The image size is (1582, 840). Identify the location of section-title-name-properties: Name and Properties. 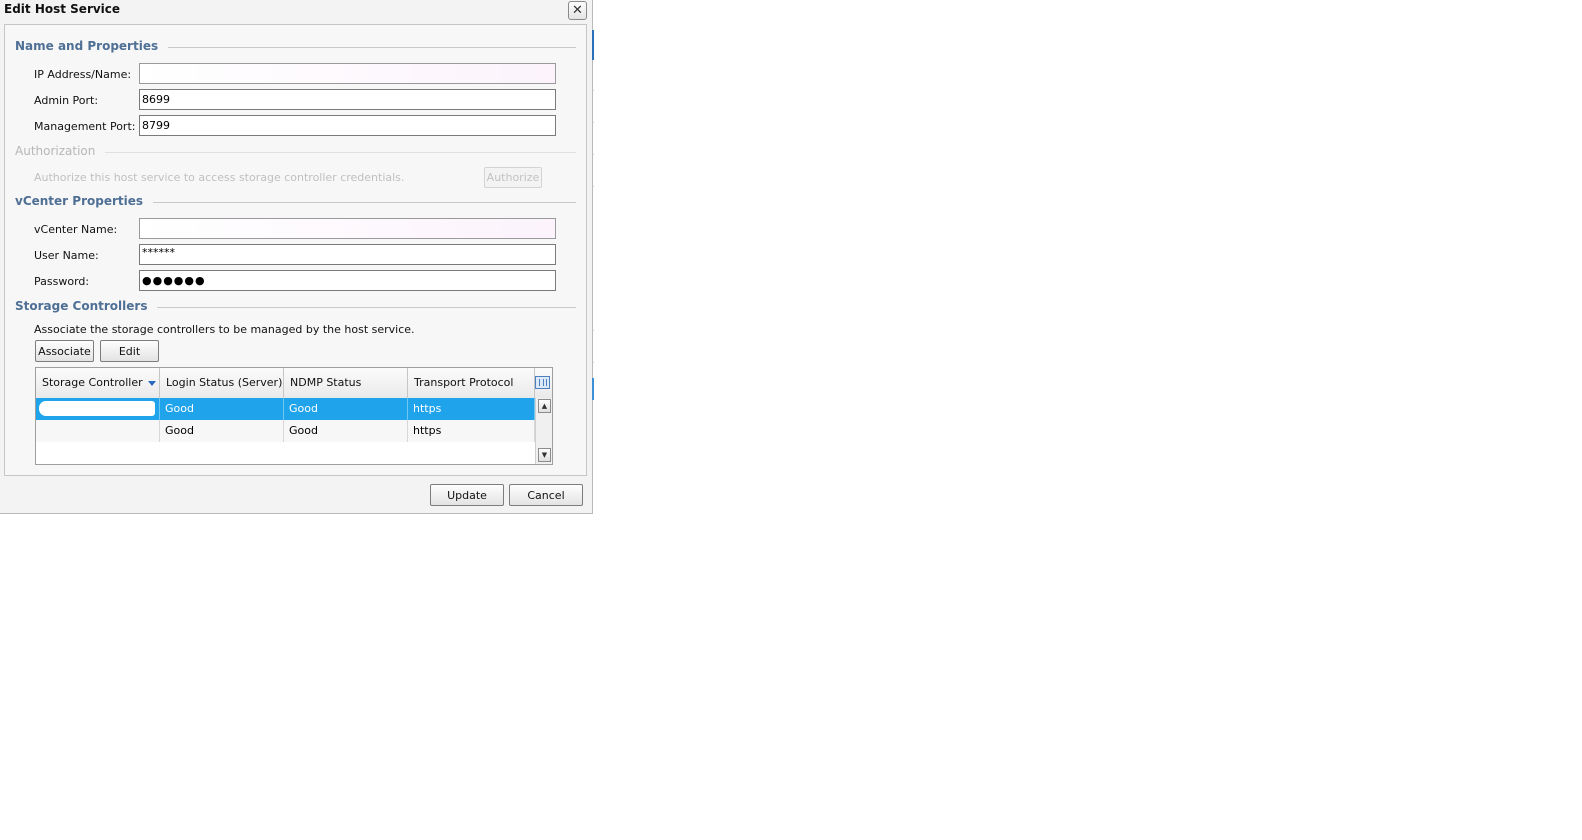
(92, 46).